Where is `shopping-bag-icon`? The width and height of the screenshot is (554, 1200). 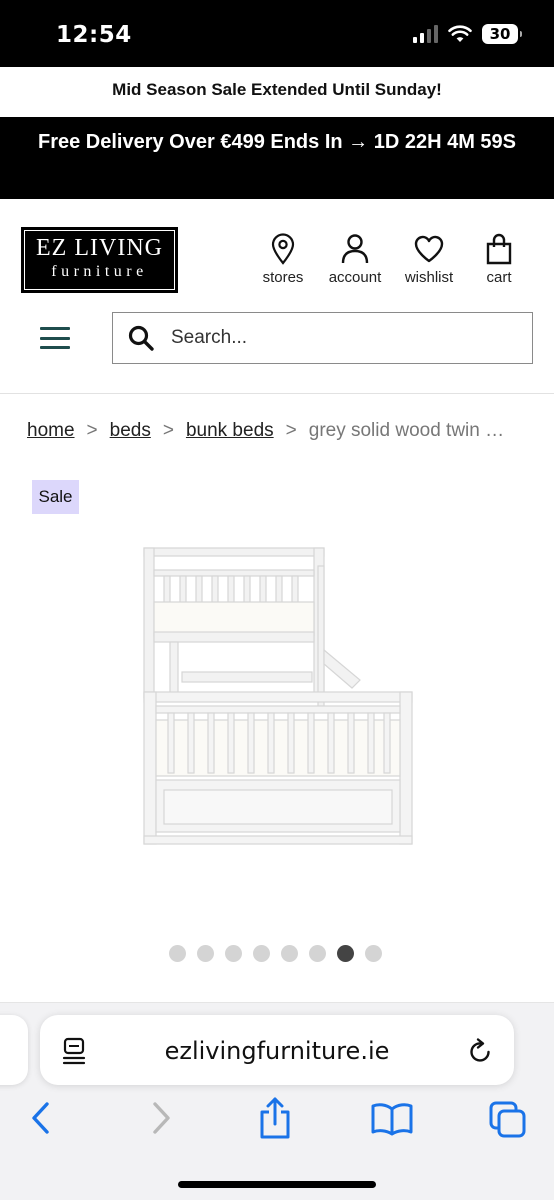 shopping-bag-icon is located at coordinates (499, 249).